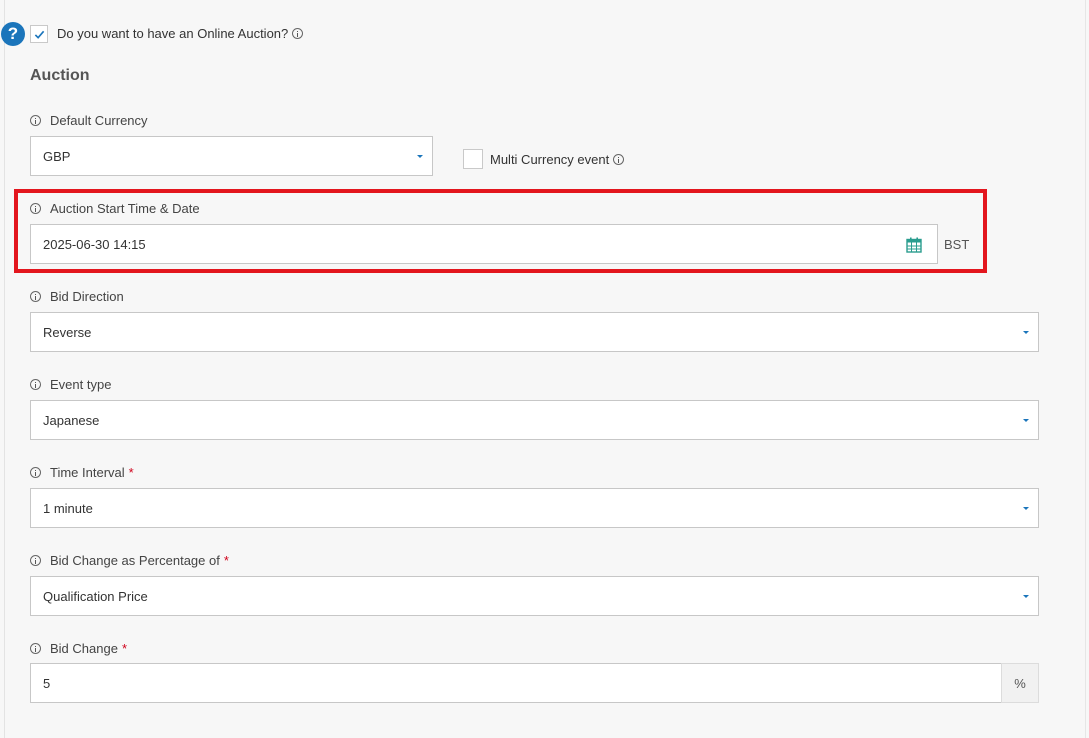  I want to click on online-auction-checkbox, so click(39, 34).